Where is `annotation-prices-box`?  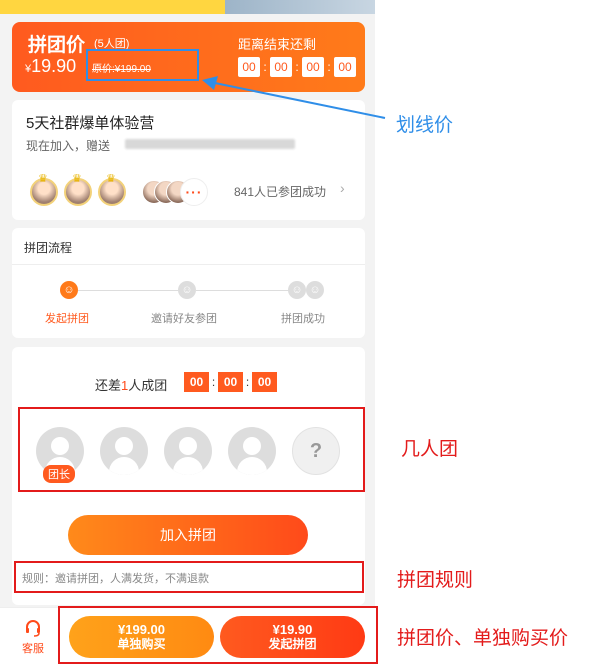
annotation-prices-box is located at coordinates (218, 635).